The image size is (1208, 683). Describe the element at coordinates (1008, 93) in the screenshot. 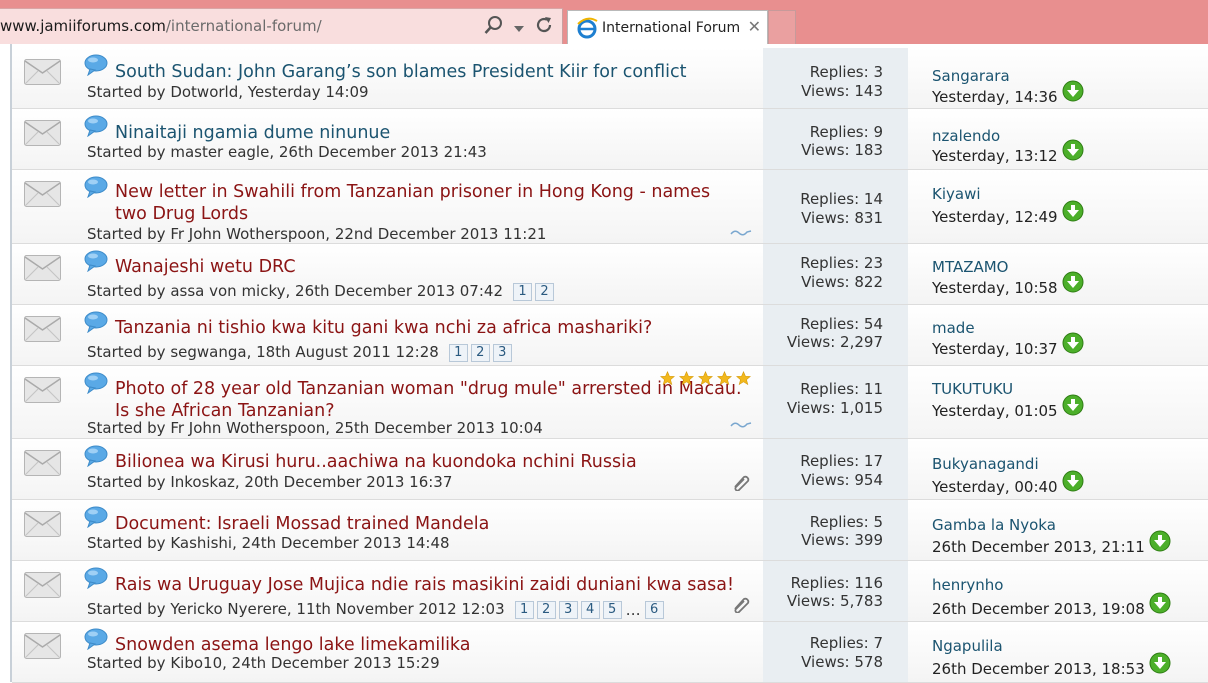

I see `last-post-date: Yesterday, 14:36` at that location.